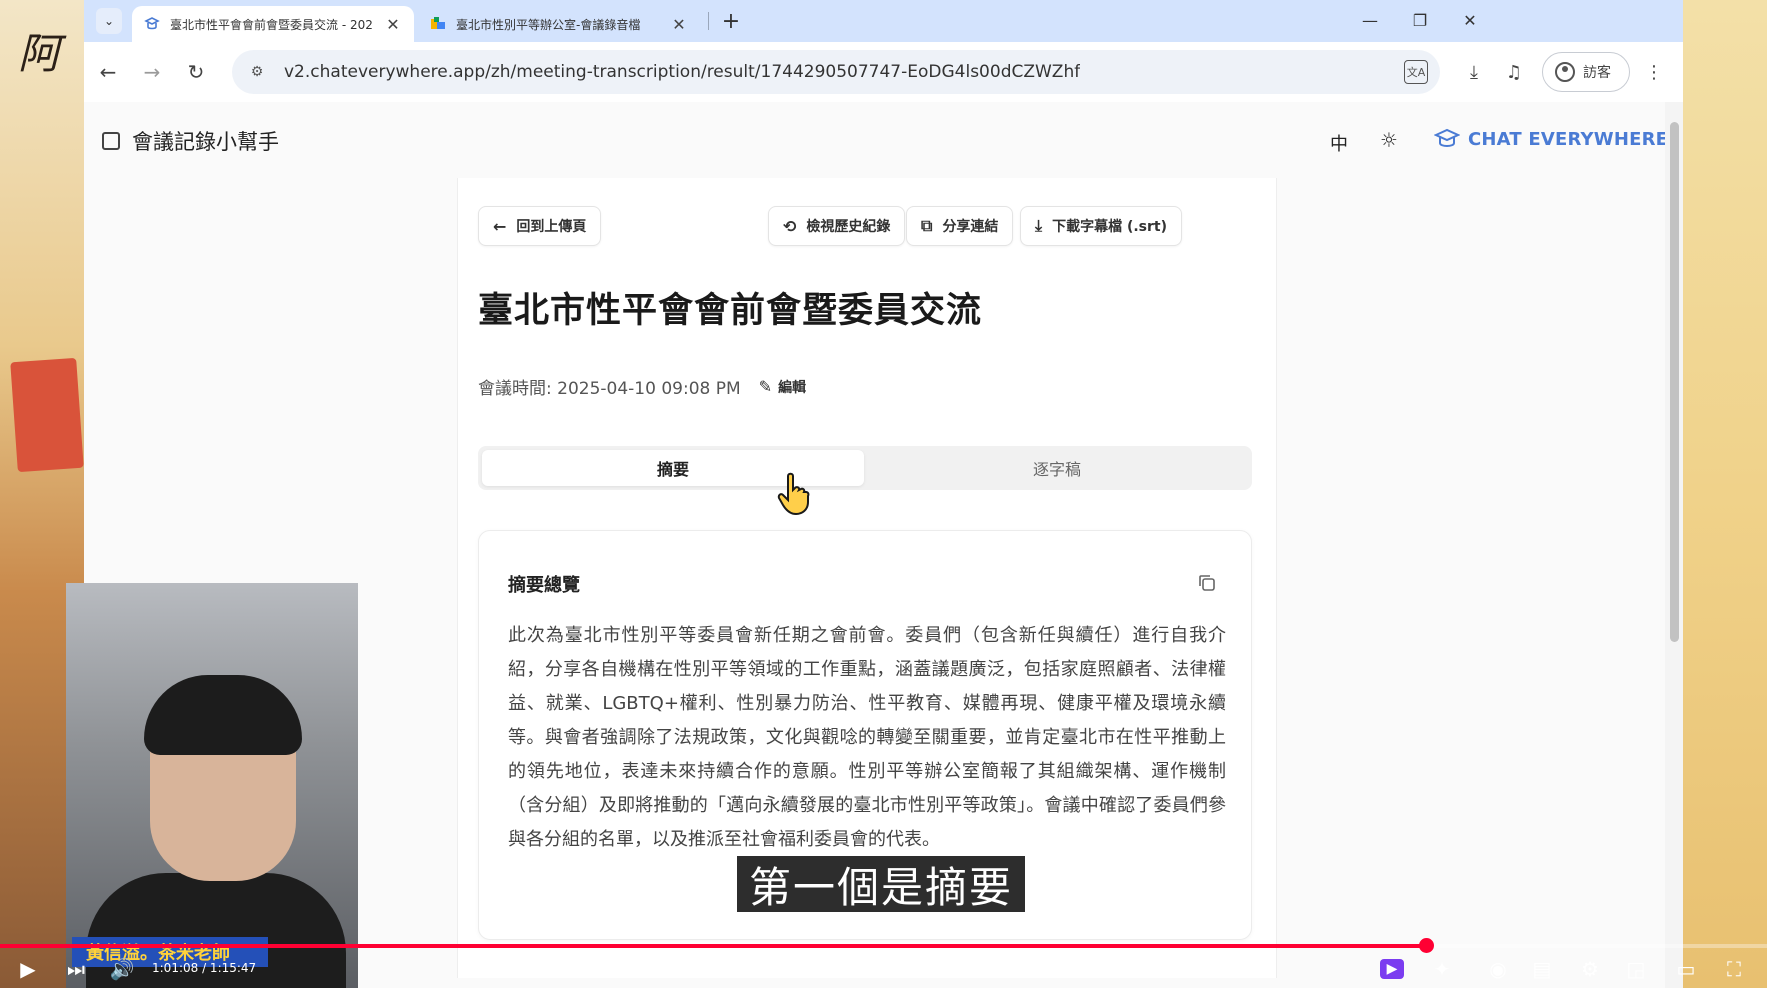 This screenshot has width=1767, height=988. What do you see at coordinates (152, 24) in the screenshot?
I see `chateverywhere-favicon-icon` at bounding box center [152, 24].